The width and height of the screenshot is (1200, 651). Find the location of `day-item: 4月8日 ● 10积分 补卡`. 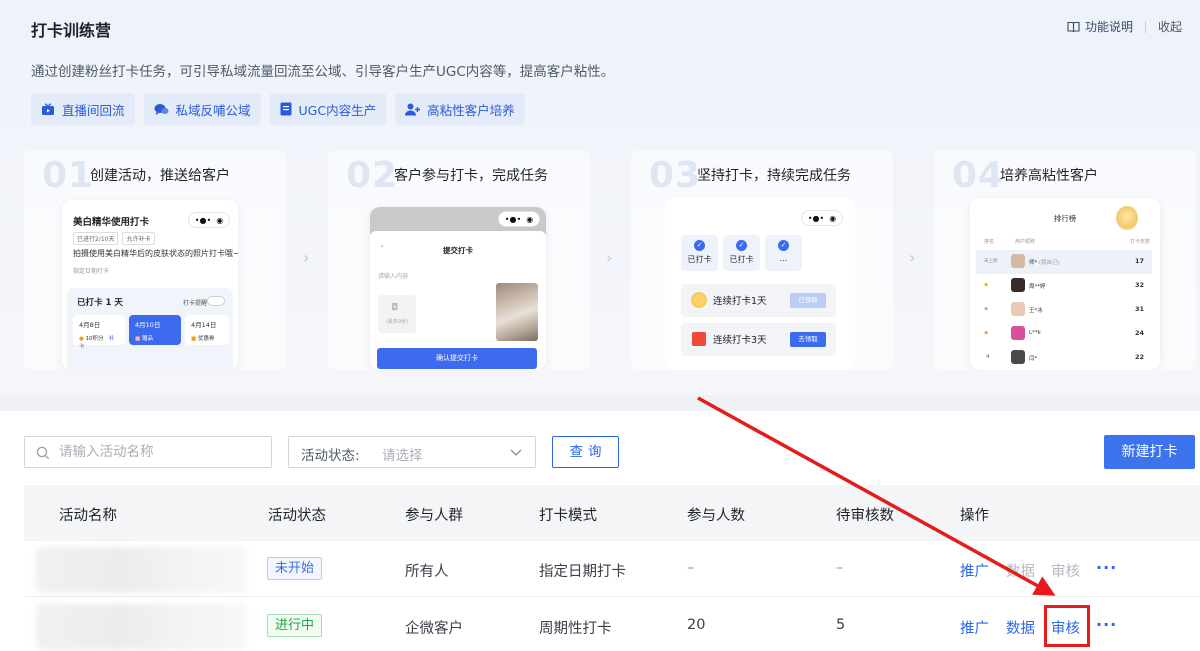

day-item: 4月8日 ● 10积分 补卡 is located at coordinates (99, 332).